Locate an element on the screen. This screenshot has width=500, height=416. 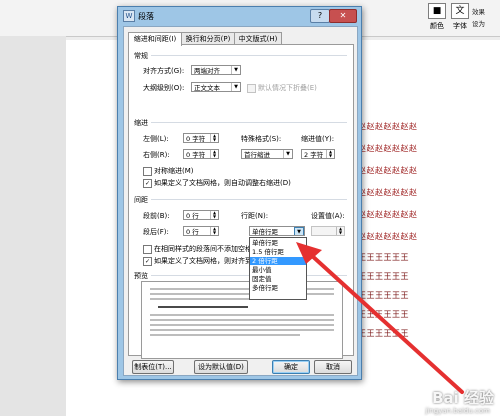
preview-box is located at coordinates (242, 320).